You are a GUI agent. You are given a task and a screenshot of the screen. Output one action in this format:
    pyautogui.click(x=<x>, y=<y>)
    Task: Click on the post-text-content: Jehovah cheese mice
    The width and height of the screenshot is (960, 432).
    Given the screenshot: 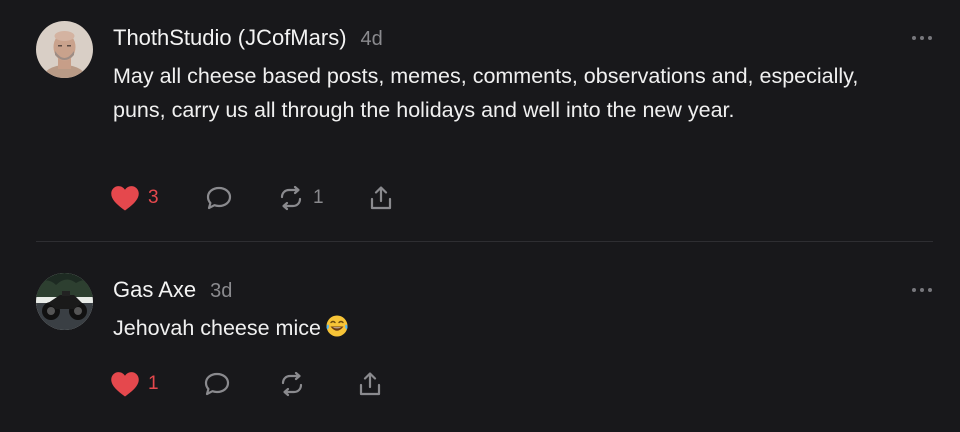 What is the action you would take?
    pyautogui.click(x=217, y=328)
    